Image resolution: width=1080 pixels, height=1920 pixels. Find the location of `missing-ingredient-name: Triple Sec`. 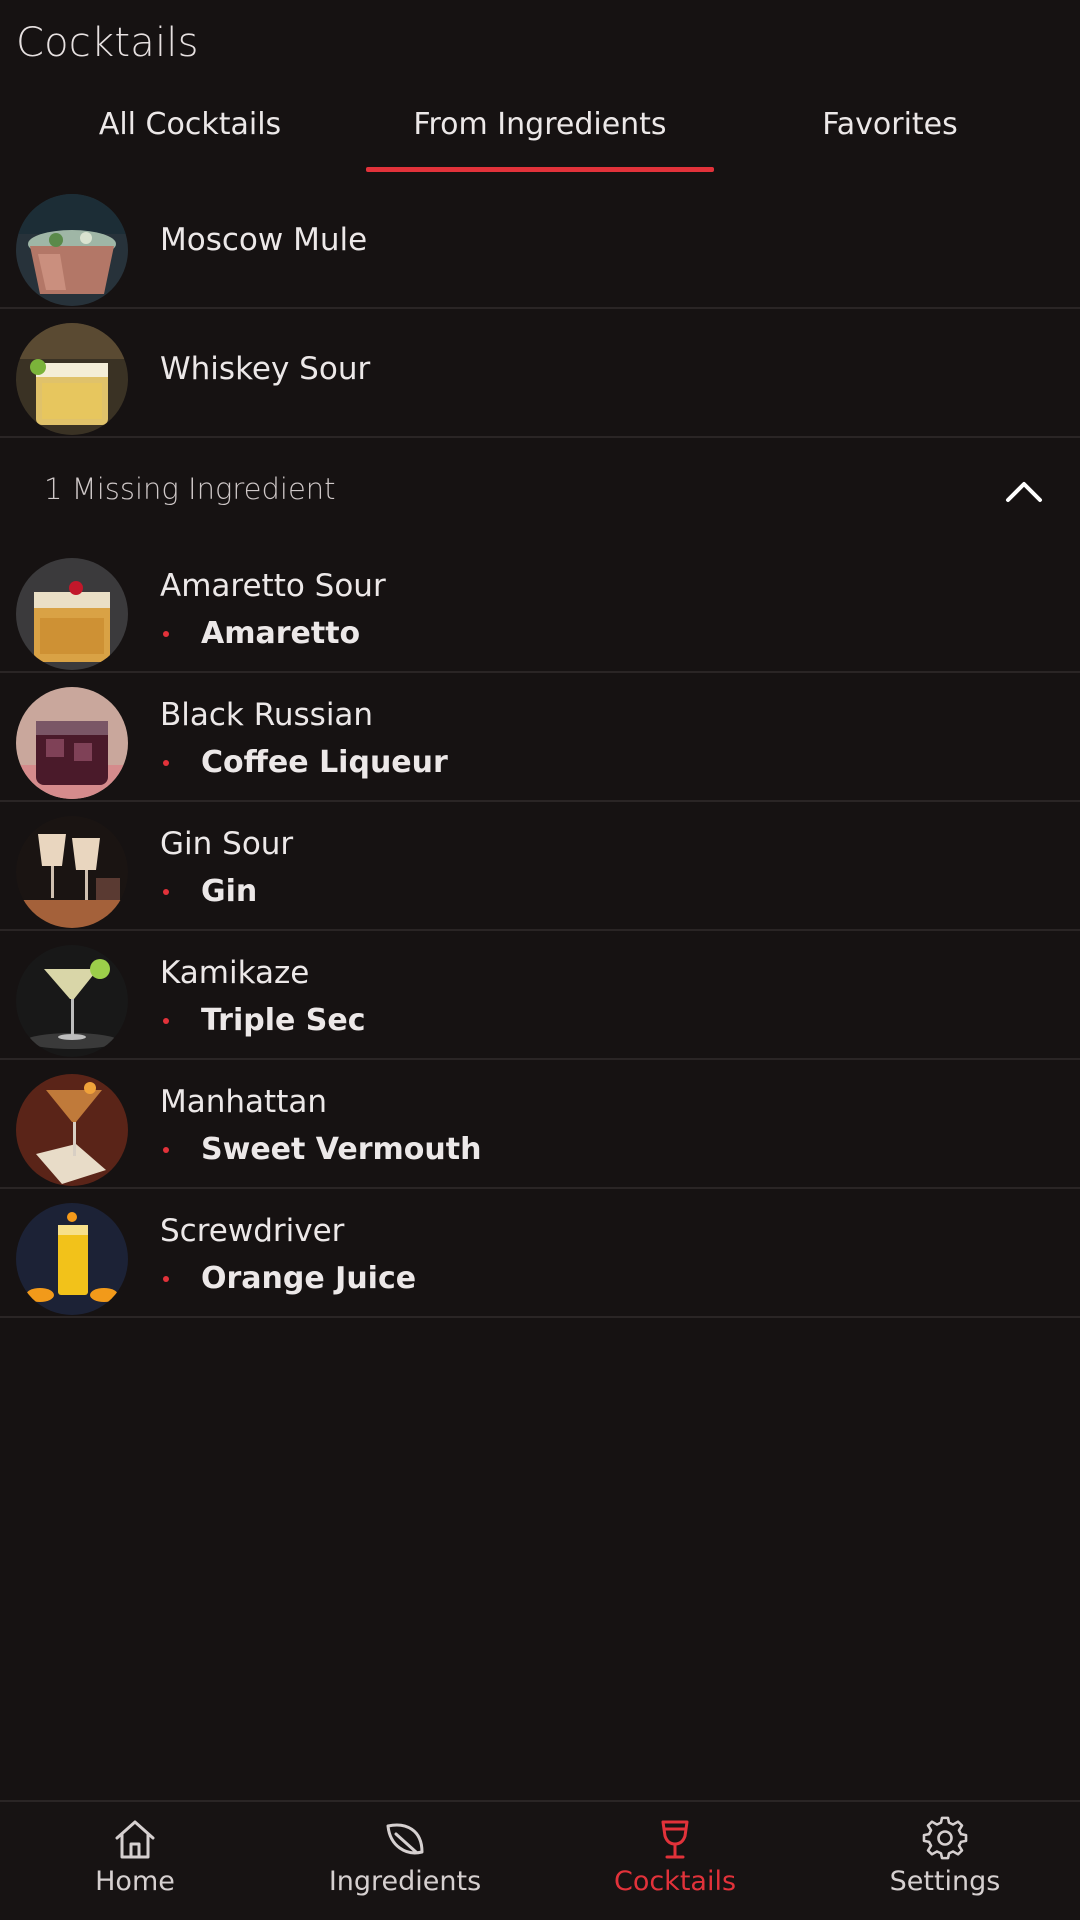

missing-ingredient-name: Triple Sec is located at coordinates (283, 1020).